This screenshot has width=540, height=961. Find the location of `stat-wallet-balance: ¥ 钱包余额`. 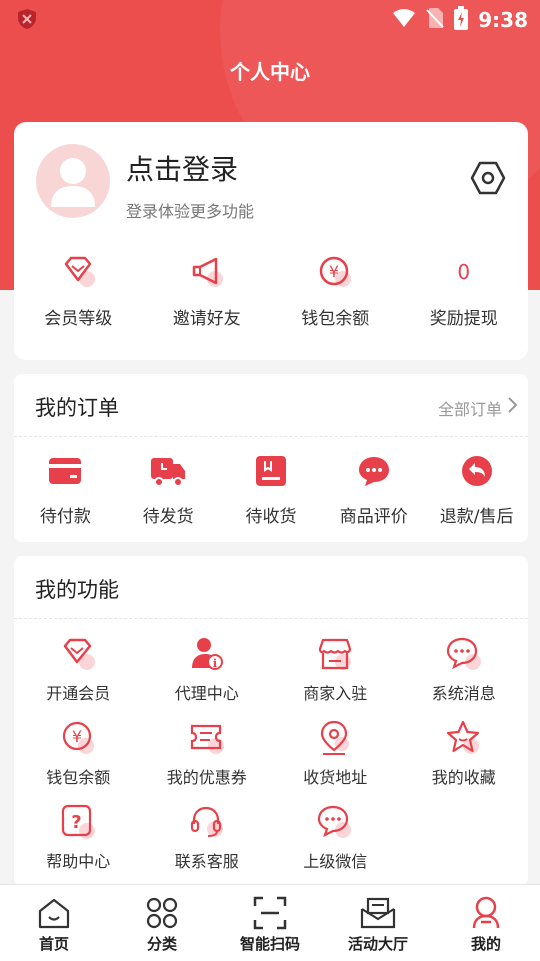

stat-wallet-balance: ¥ 钱包余额 is located at coordinates (335, 291).